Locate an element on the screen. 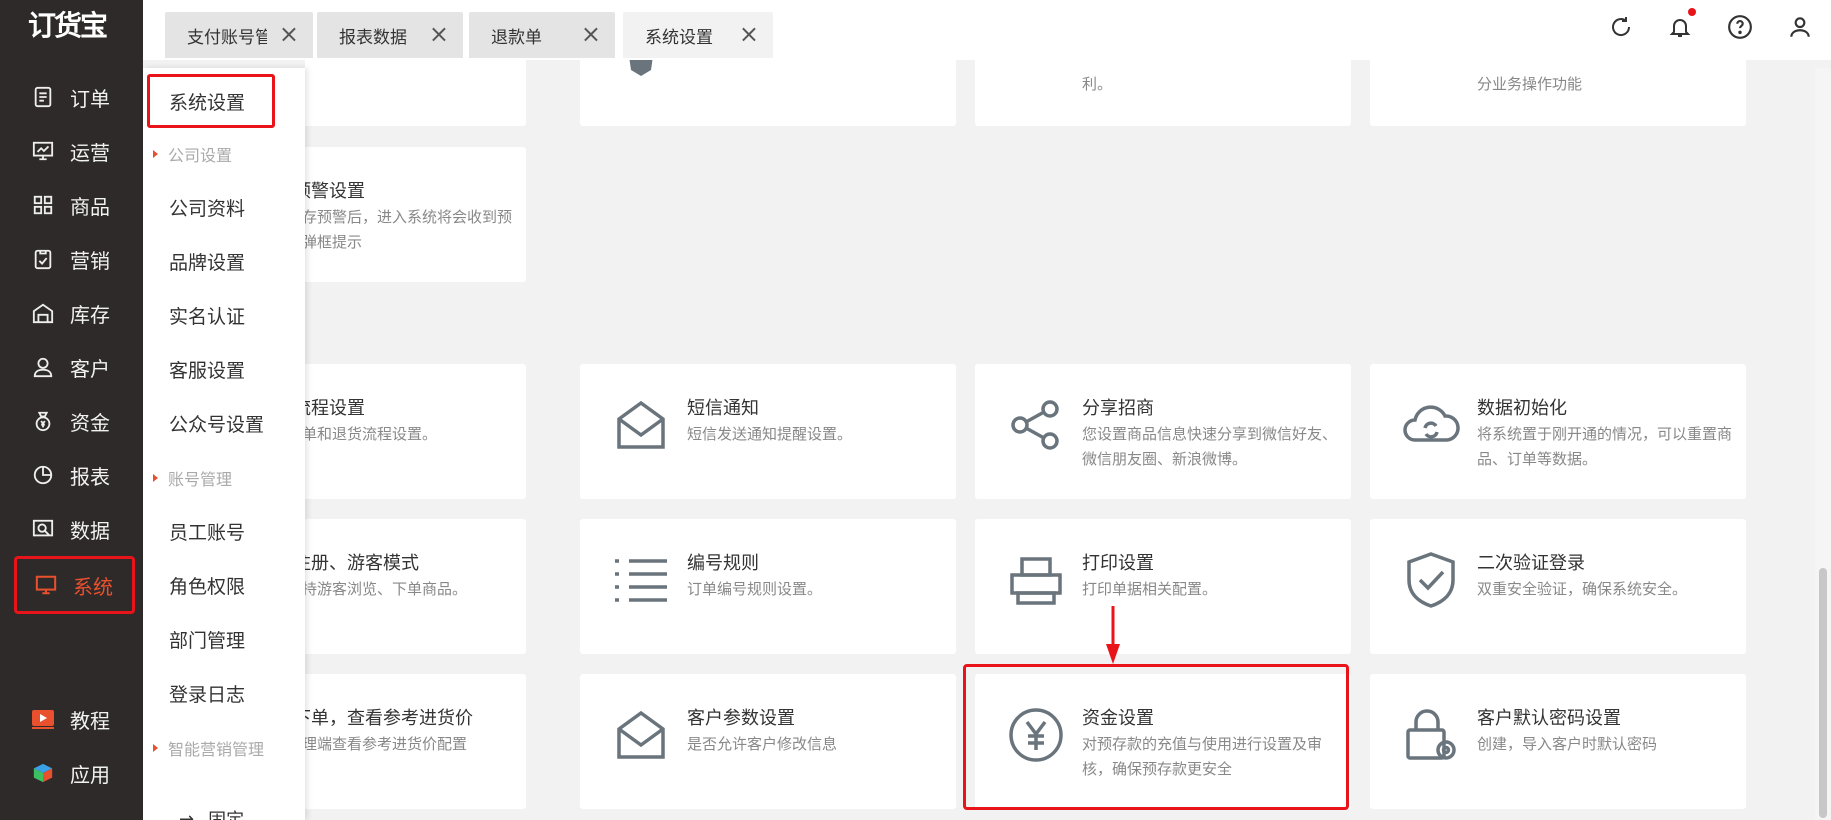  printer-icon is located at coordinates (1036, 580).